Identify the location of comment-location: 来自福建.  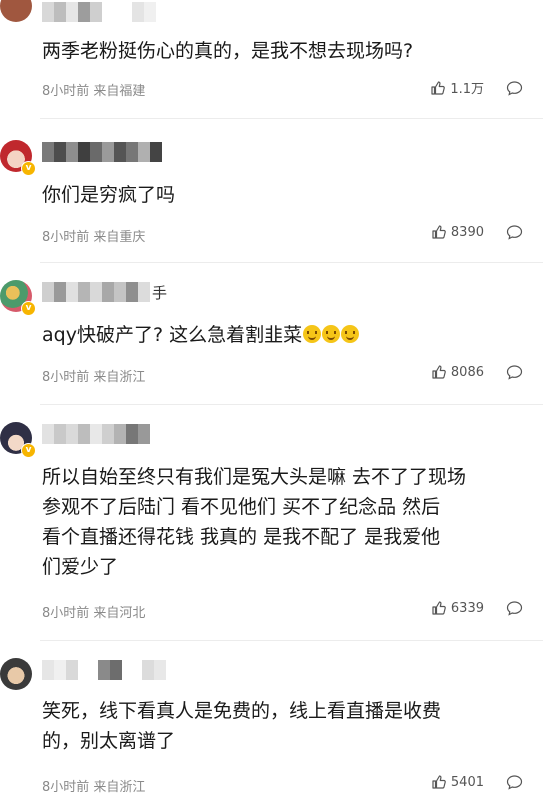
(119, 91).